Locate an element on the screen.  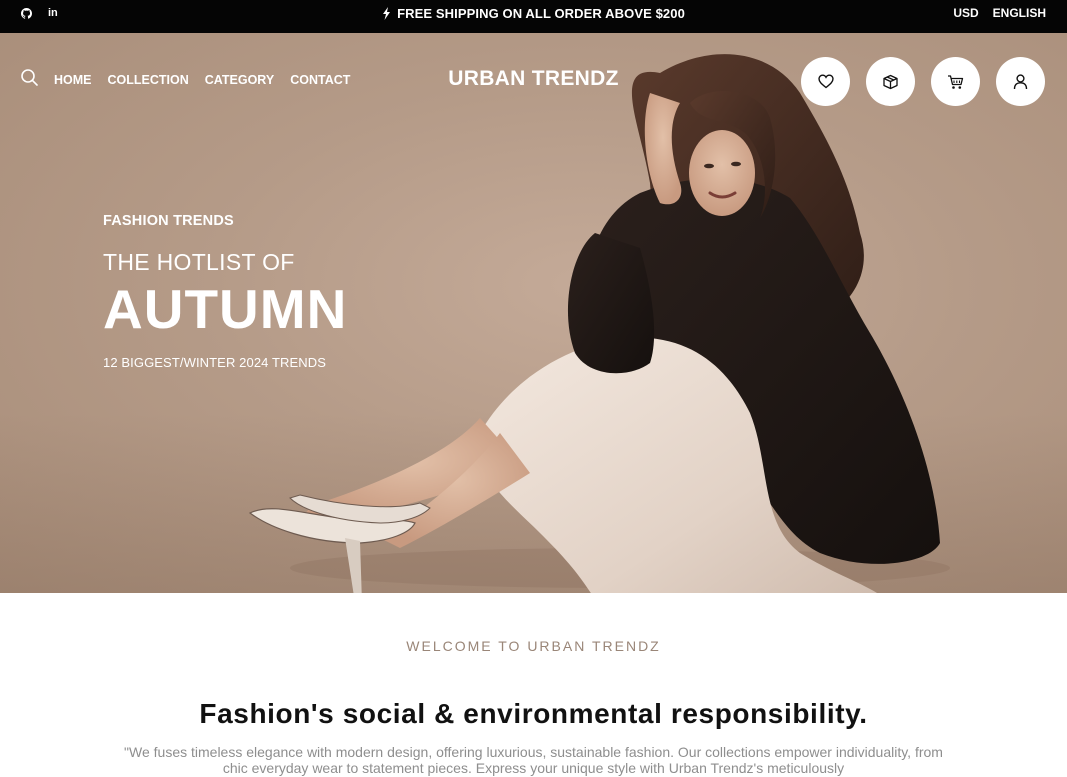
orders-button is located at coordinates (890, 81).